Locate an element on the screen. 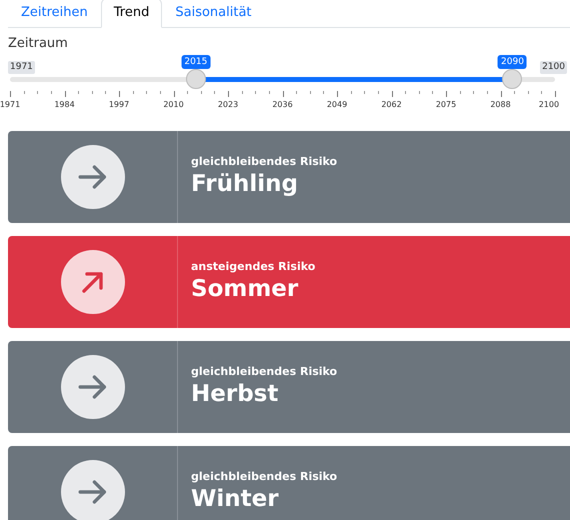 This screenshot has height=520, width=570. tab: Zeitreihen is located at coordinates (54, 14).